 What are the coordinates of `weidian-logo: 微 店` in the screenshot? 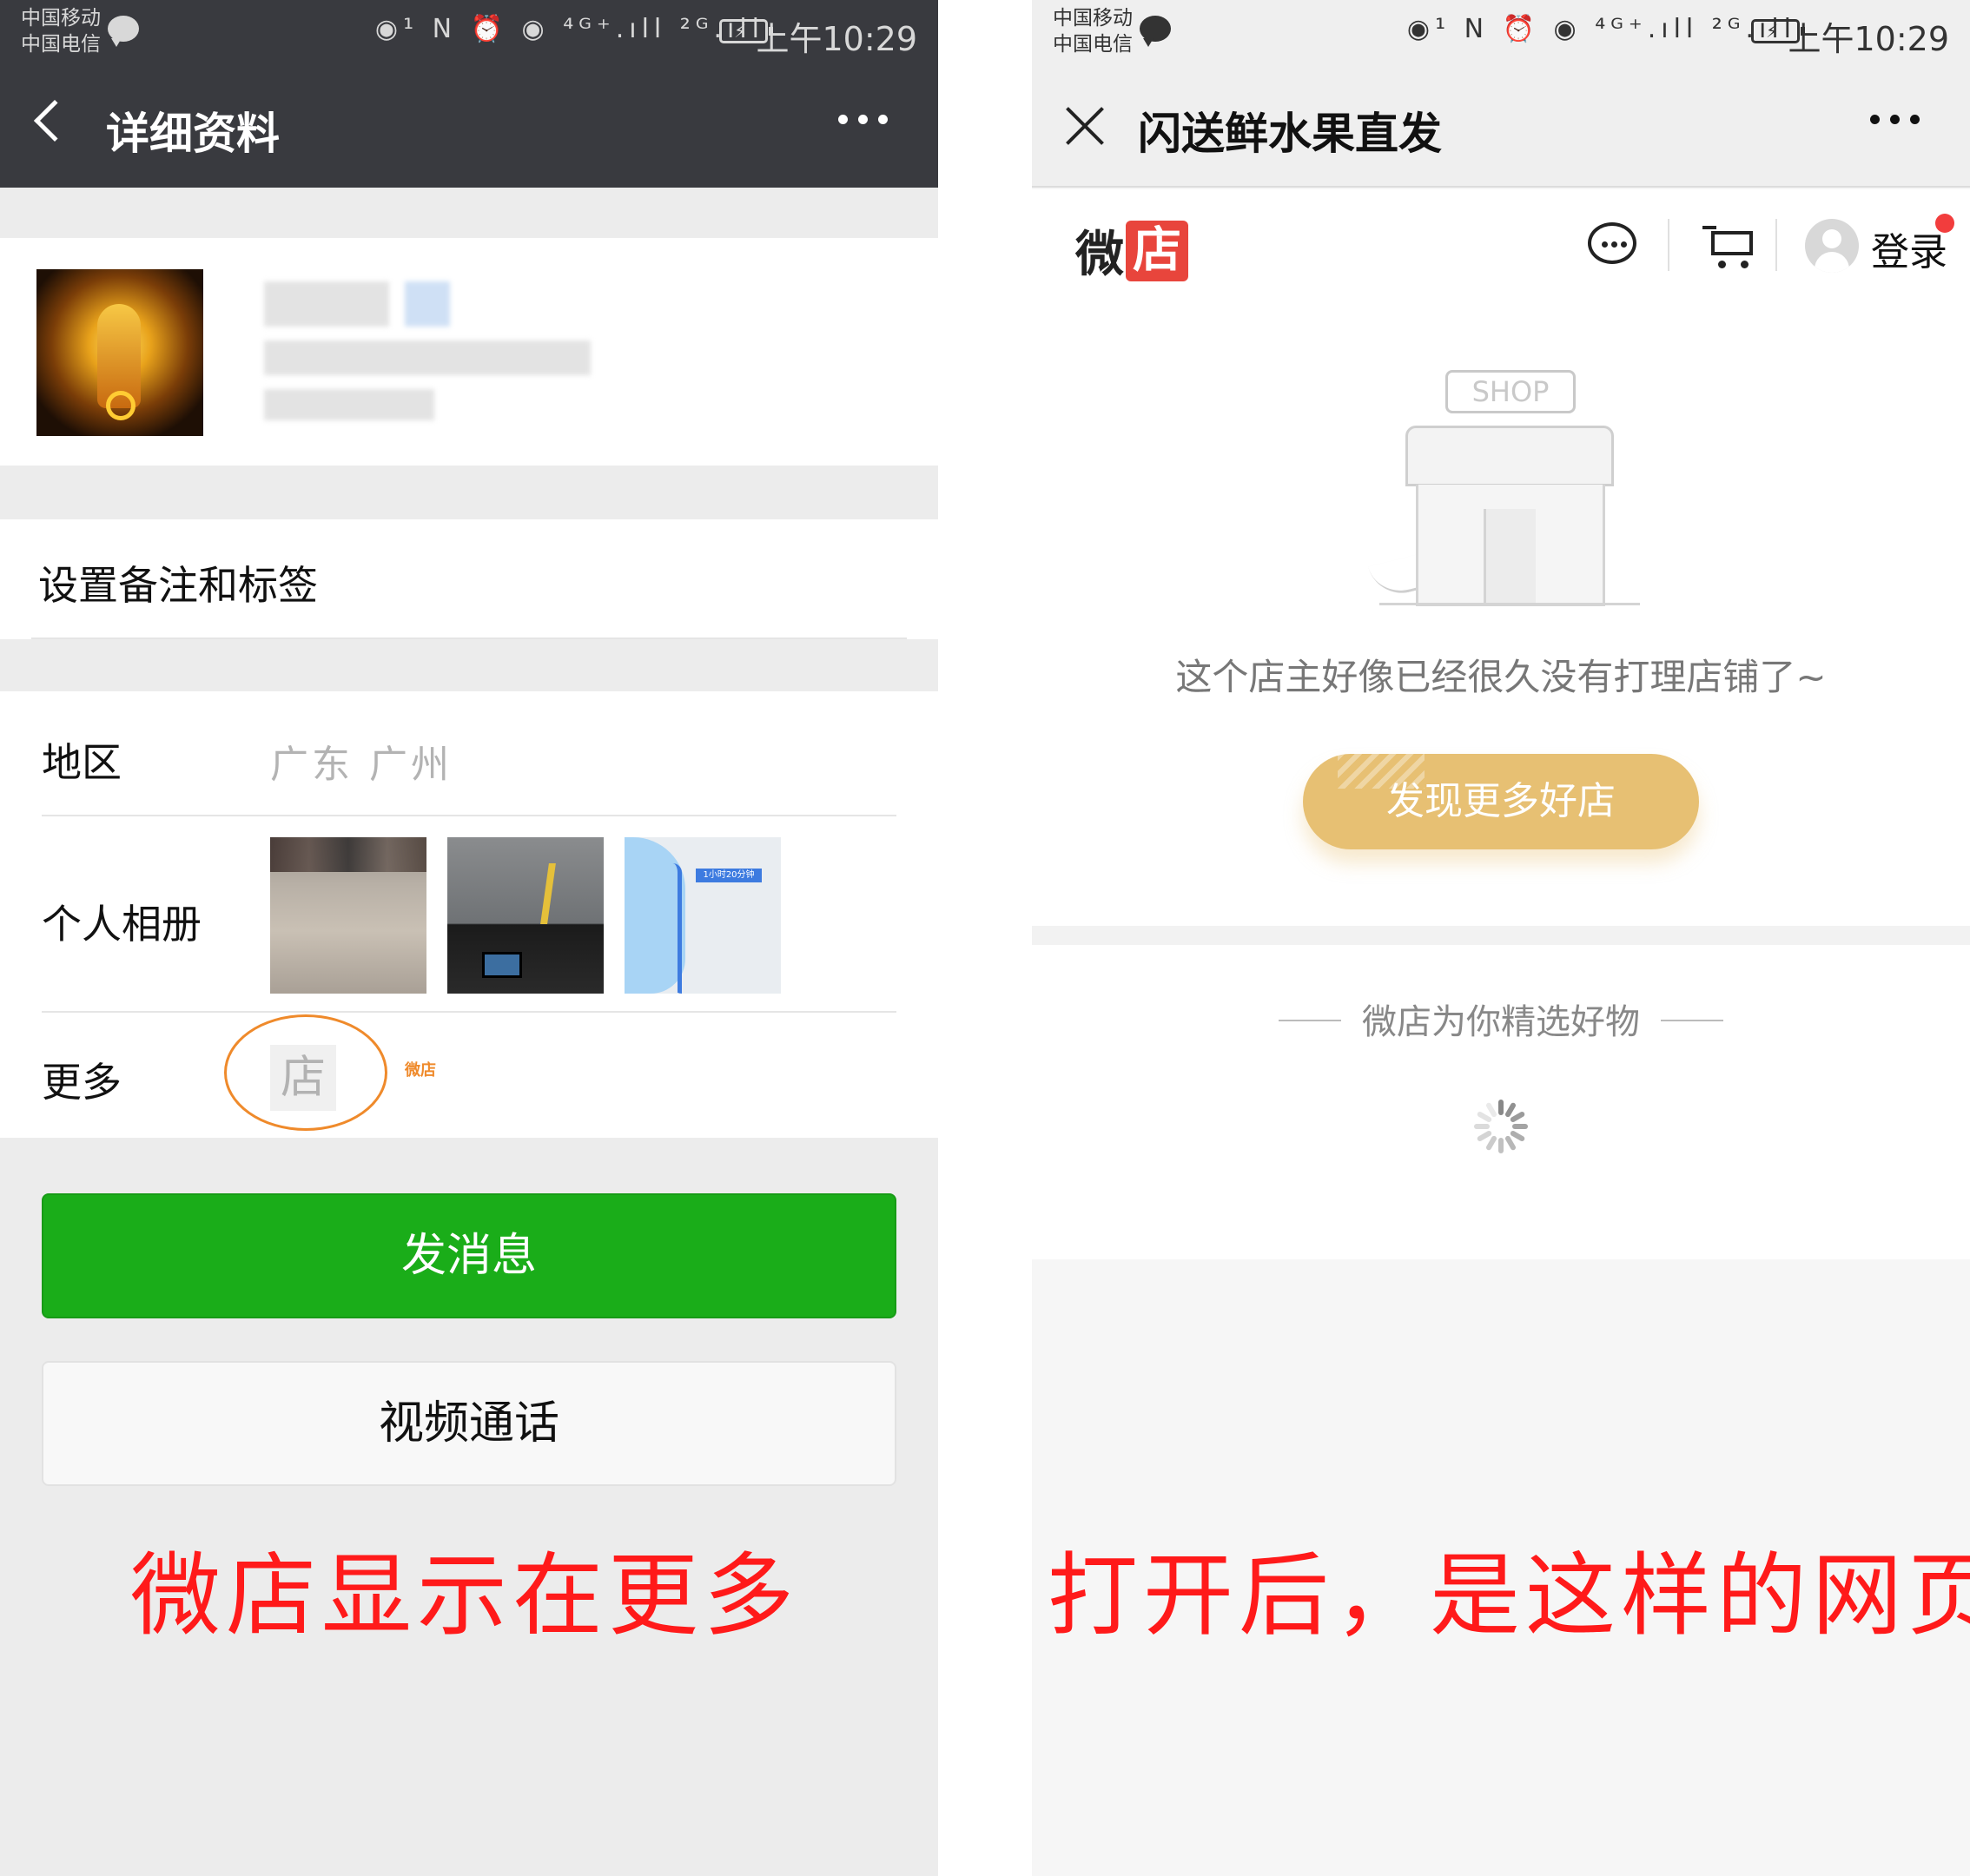 It's located at (1131, 250).